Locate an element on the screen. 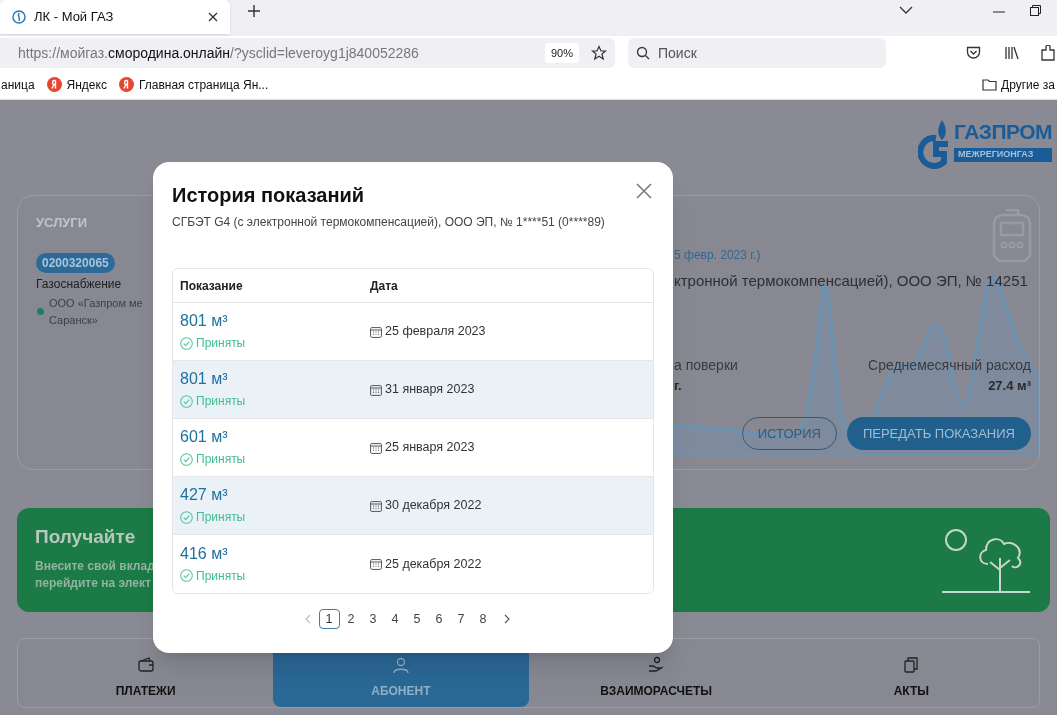  page-link: 3 is located at coordinates (373, 619).